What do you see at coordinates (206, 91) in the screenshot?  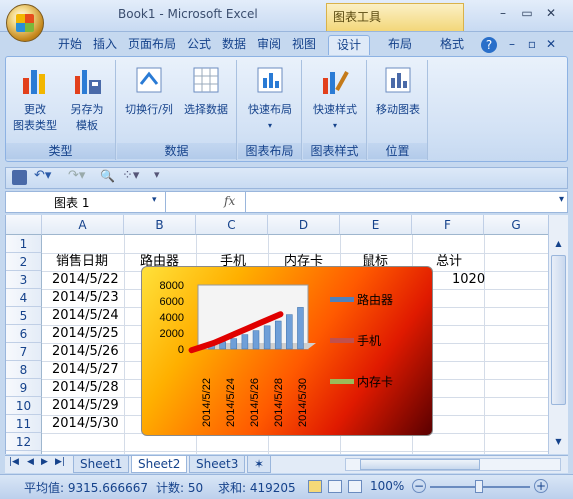 I see `select-data-button: 选择数据` at bounding box center [206, 91].